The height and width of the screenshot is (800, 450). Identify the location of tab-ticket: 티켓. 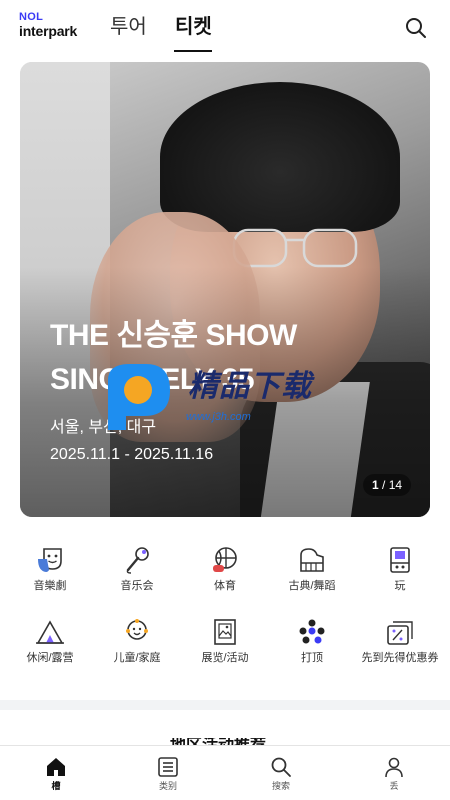
(193, 27).